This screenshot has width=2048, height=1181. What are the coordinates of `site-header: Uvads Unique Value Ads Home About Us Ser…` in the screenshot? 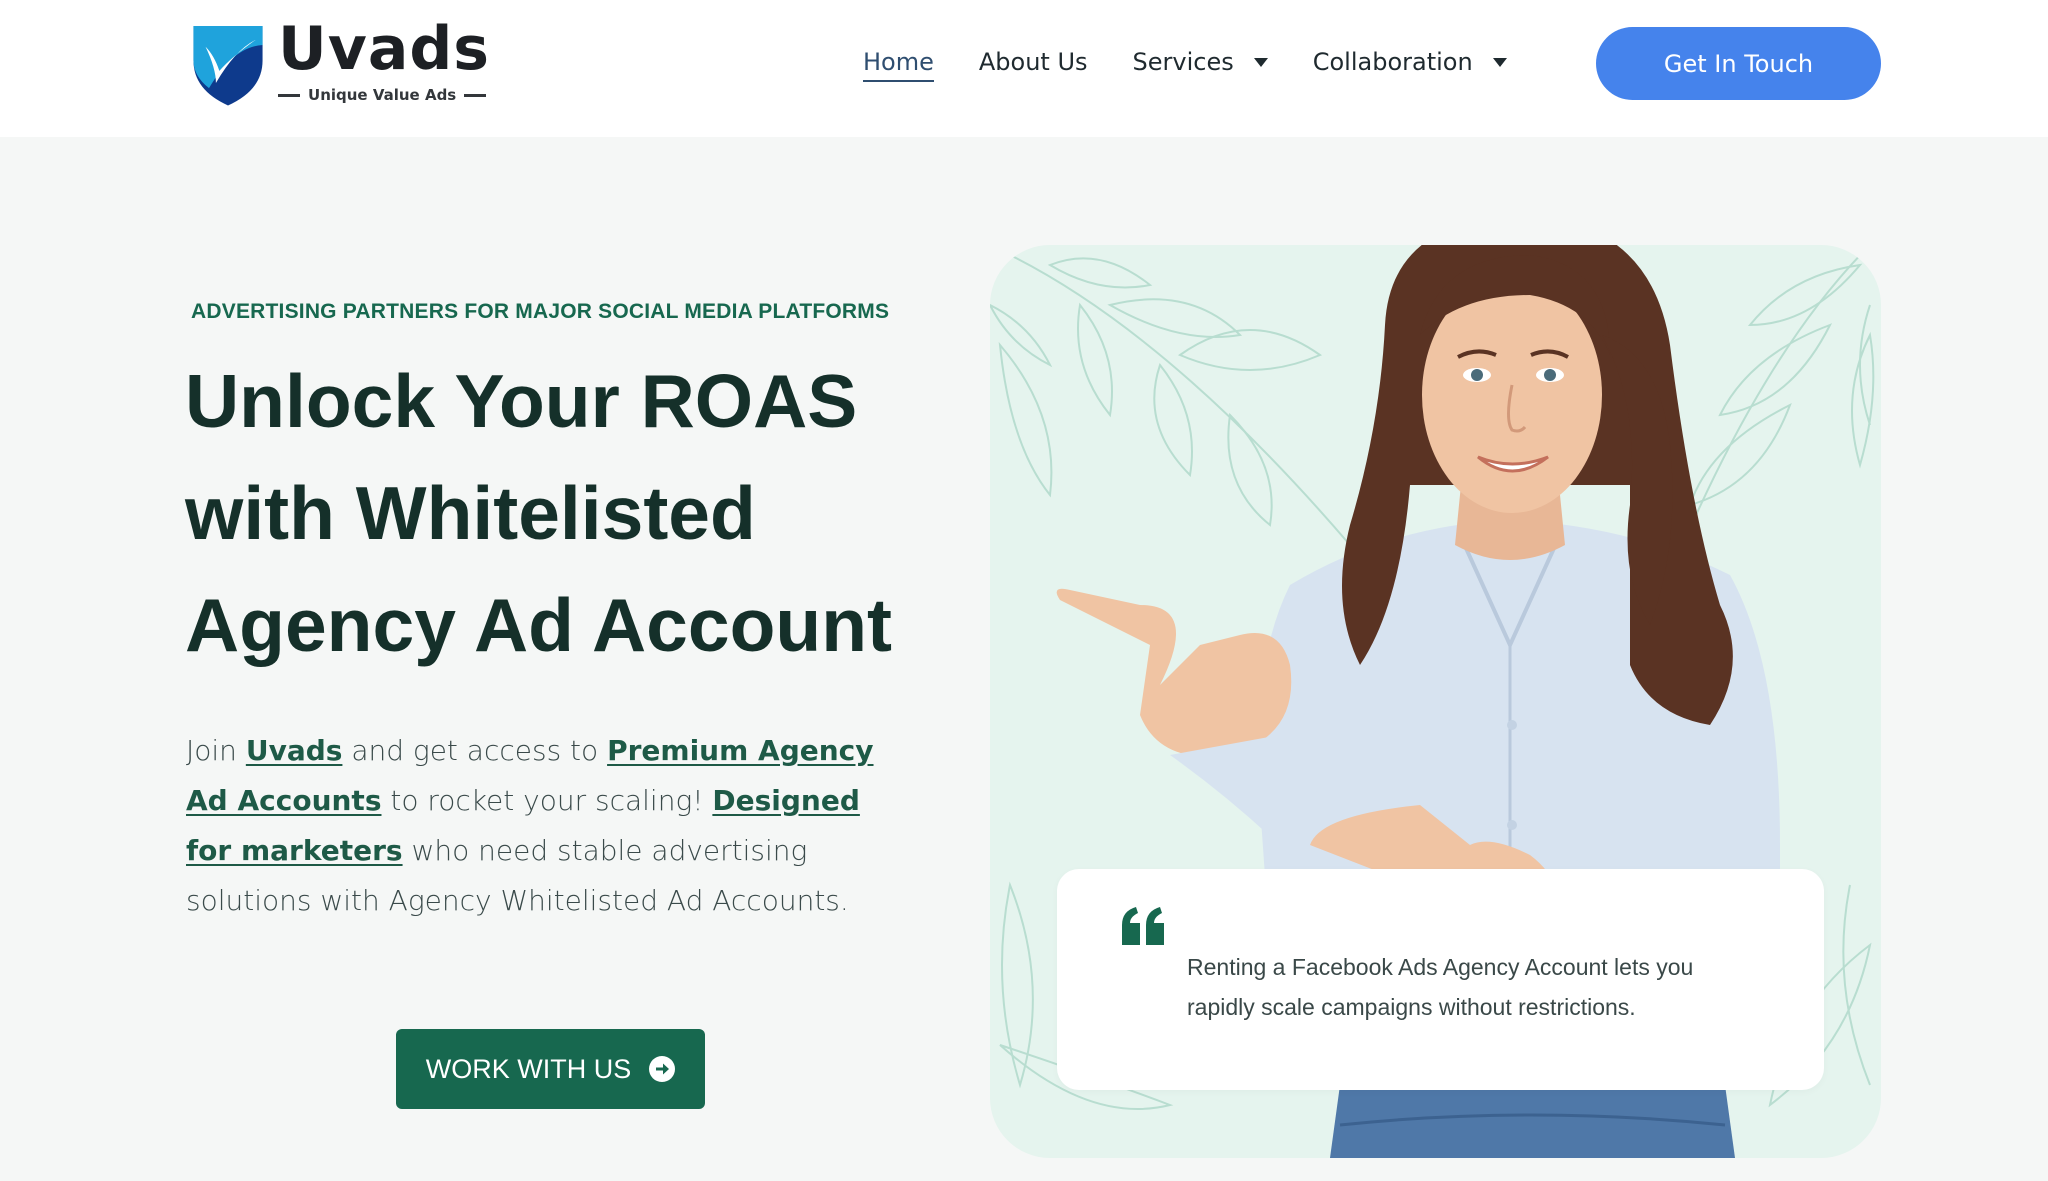 It's located at (1024, 68).